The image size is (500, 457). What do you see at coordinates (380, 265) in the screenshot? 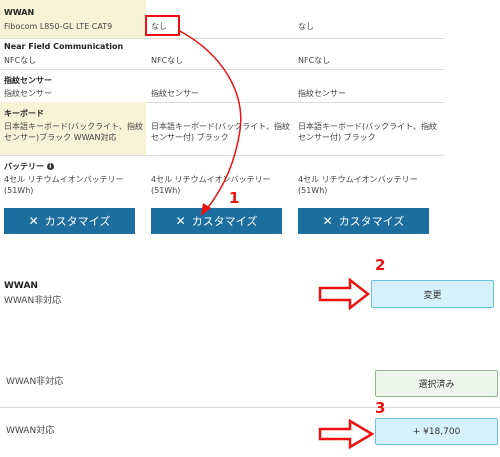
I see `annotation-number-2: 2` at bounding box center [380, 265].